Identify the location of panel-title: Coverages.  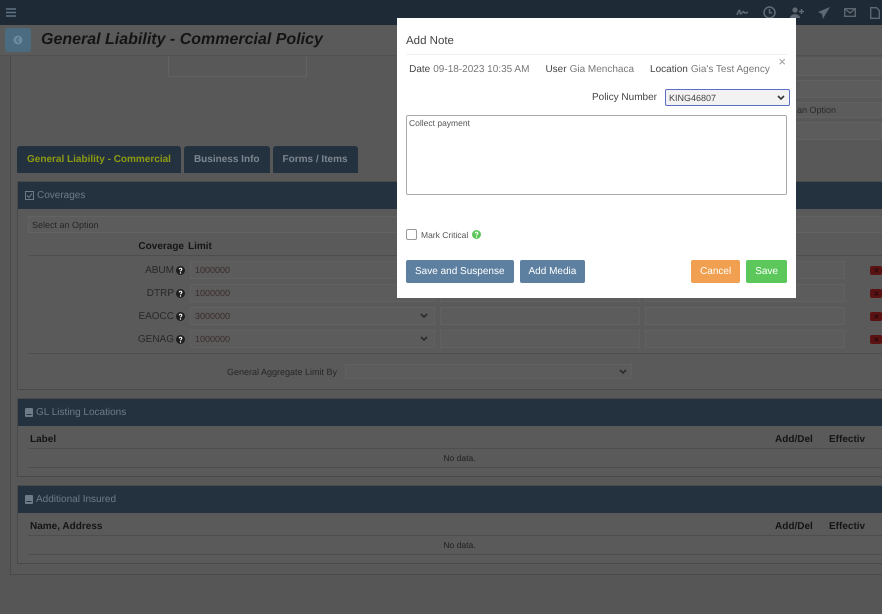
(61, 195).